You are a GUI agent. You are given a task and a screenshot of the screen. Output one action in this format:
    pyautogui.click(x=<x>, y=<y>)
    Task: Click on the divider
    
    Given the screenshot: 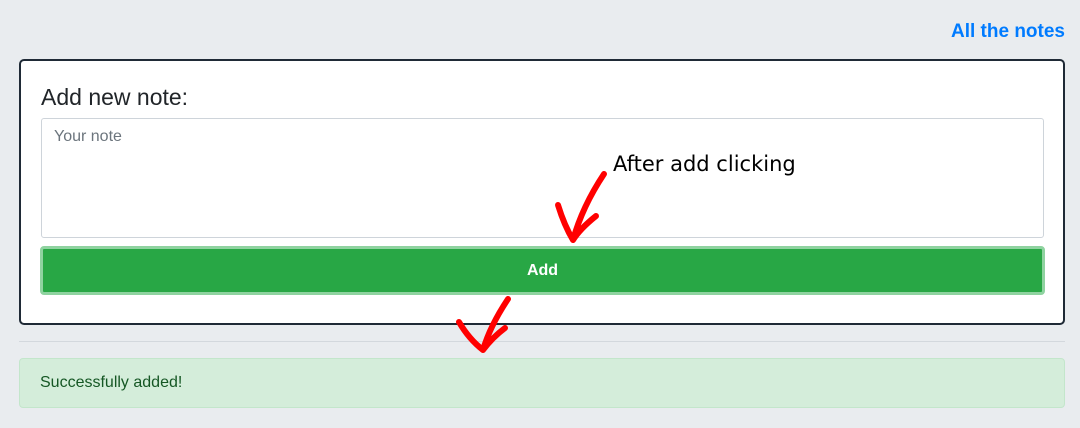 What is the action you would take?
    pyautogui.click(x=542, y=341)
    